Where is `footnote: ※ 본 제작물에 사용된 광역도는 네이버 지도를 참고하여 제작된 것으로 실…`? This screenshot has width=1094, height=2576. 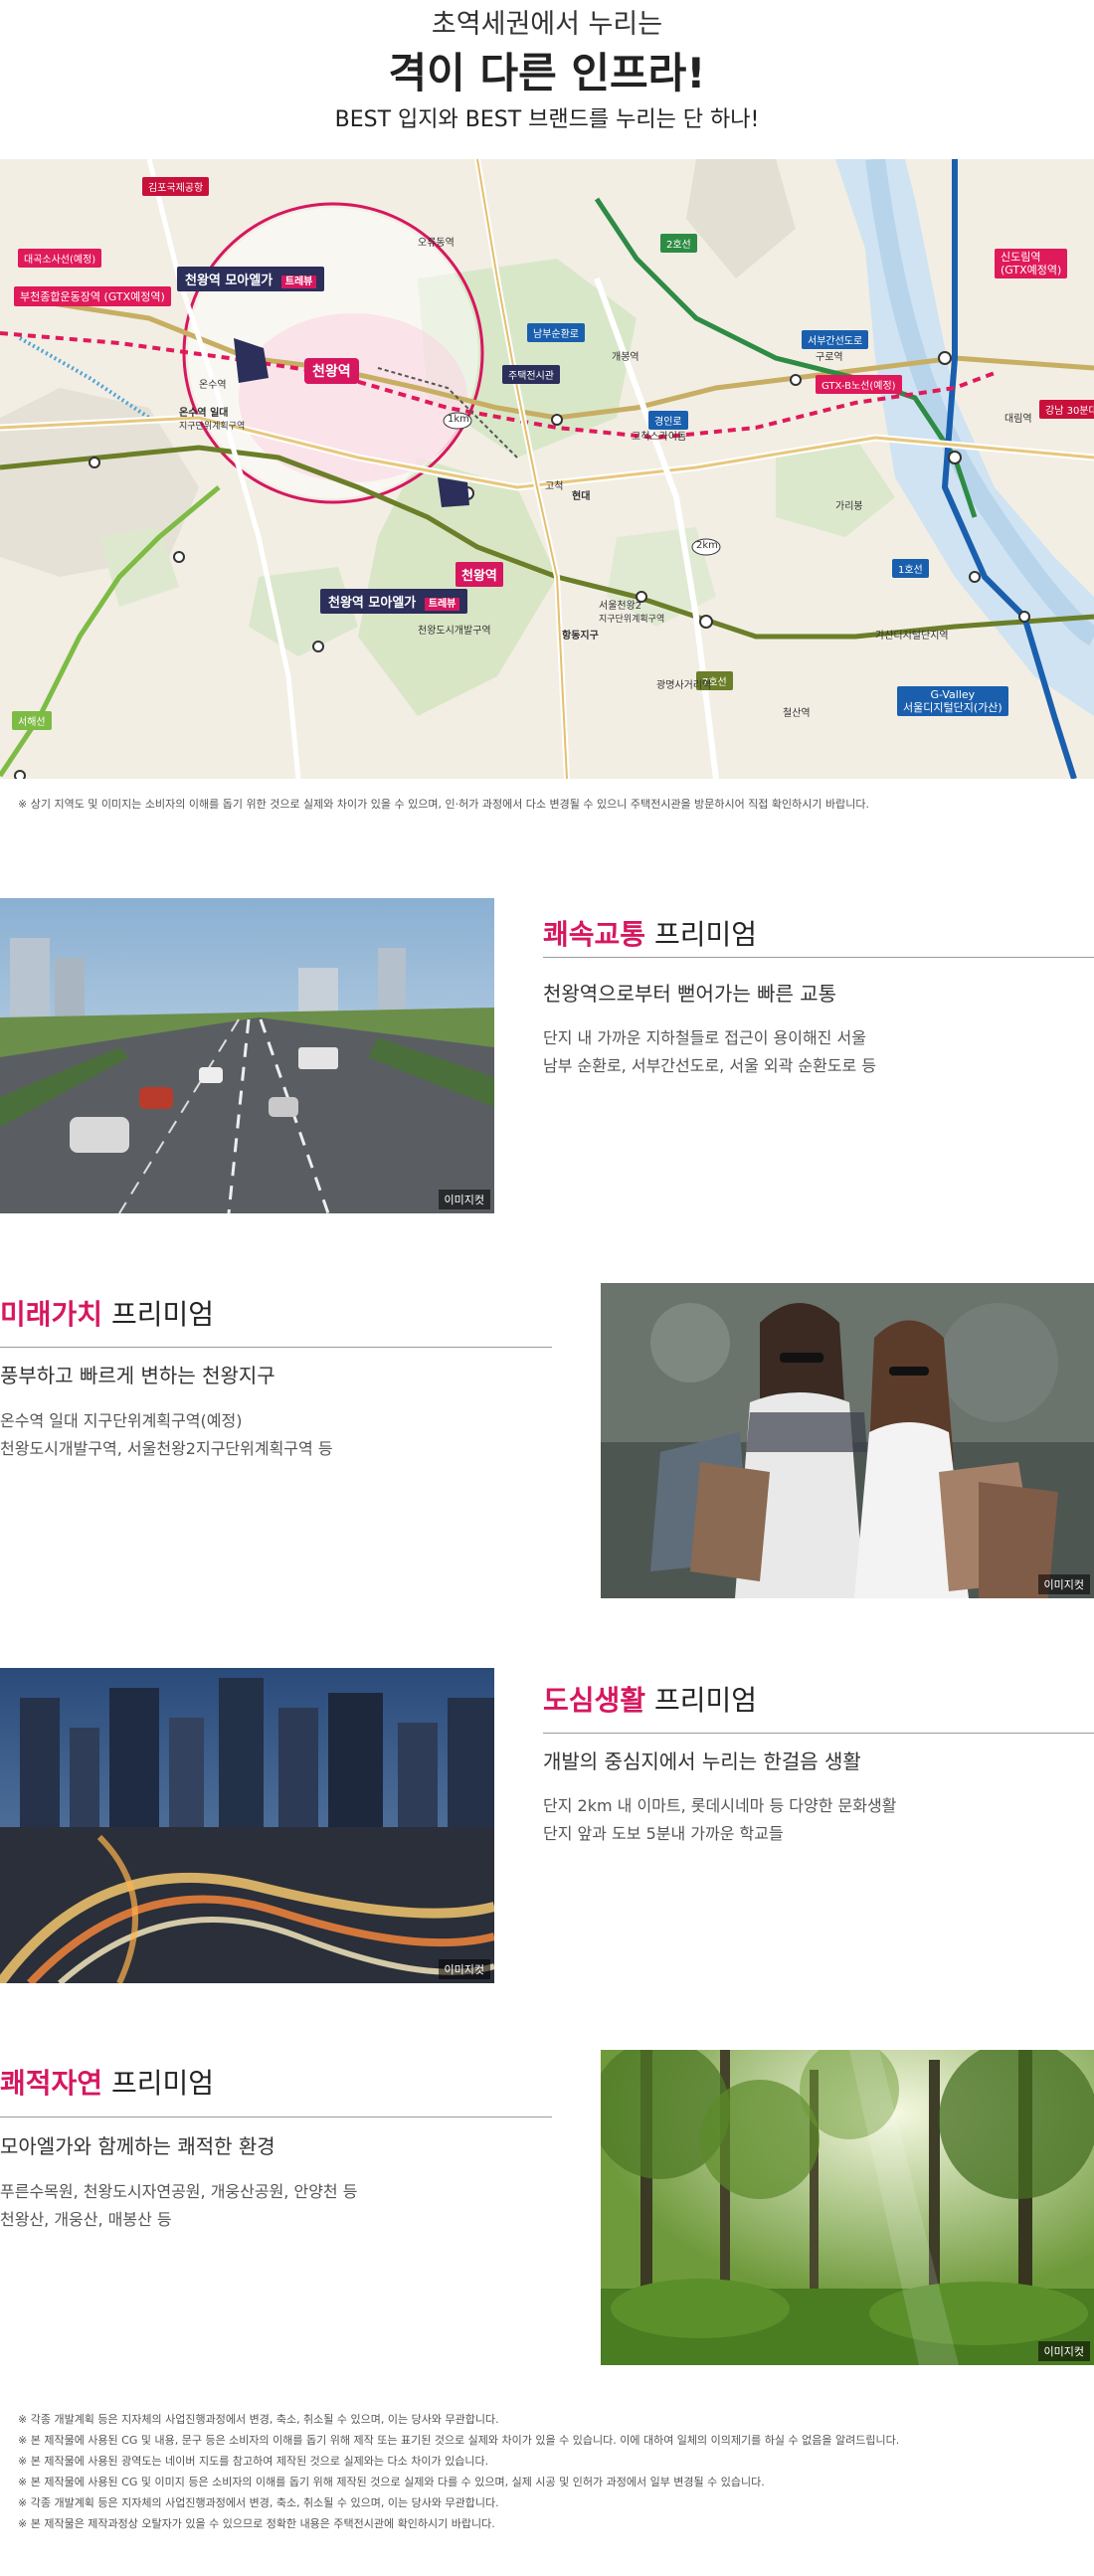
footnote: ※ 본 제작물에 사용된 광역도는 네이버 지도를 참고하여 제작된 것으로 실… is located at coordinates (253, 2461).